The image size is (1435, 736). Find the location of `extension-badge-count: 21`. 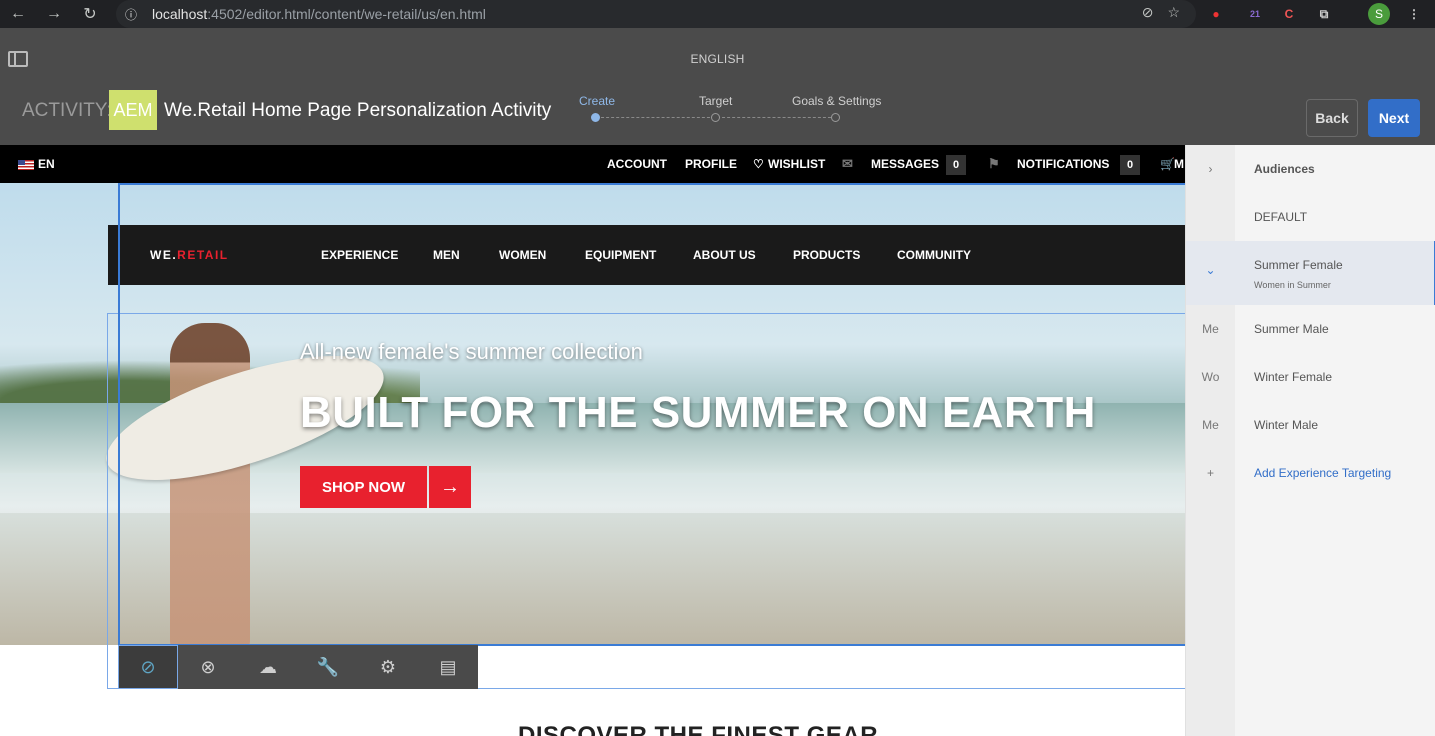

extension-badge-count: 21 is located at coordinates (1254, 14).